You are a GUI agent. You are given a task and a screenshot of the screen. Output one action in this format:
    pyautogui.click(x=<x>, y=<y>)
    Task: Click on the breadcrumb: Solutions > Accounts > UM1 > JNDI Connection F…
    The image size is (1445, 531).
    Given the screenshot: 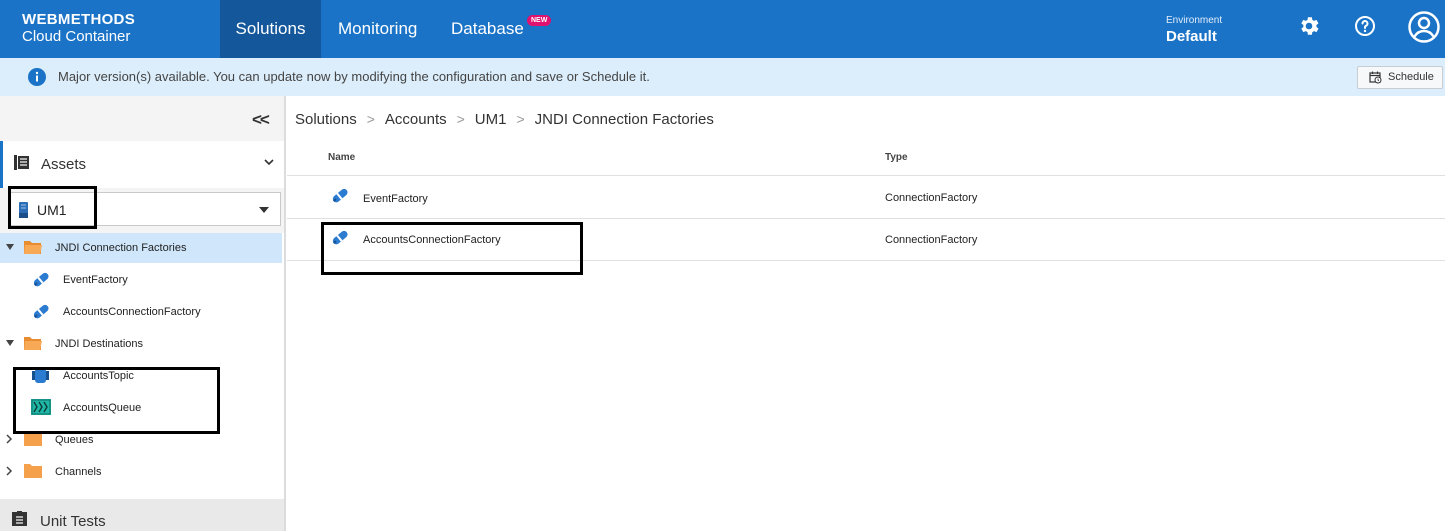 What is the action you would take?
    pyautogui.click(x=504, y=119)
    